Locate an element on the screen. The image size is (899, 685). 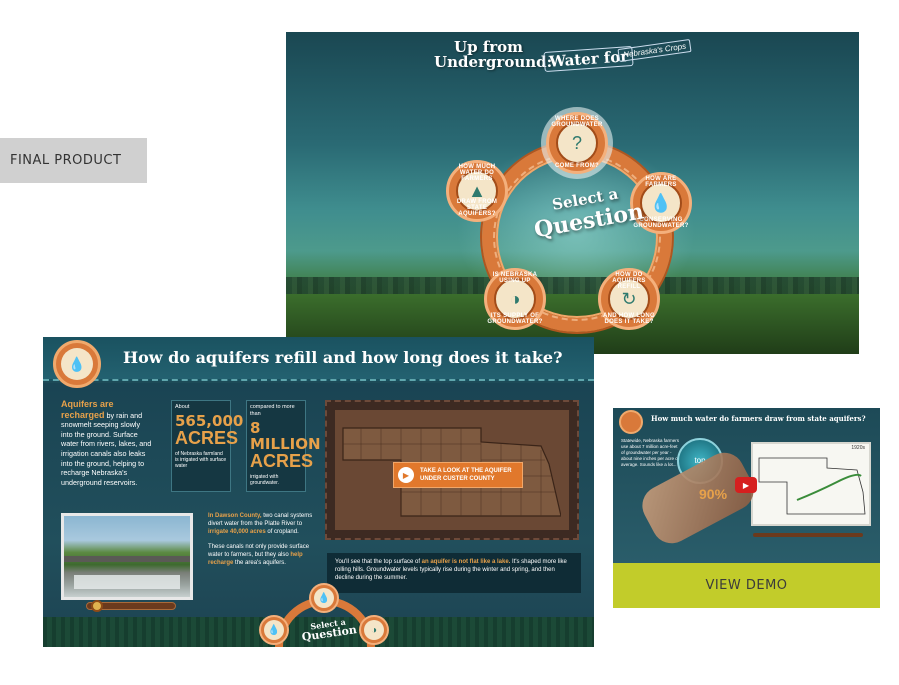
title-crops-tag: Nebraska's Crops is located at coordinates (654, 50).